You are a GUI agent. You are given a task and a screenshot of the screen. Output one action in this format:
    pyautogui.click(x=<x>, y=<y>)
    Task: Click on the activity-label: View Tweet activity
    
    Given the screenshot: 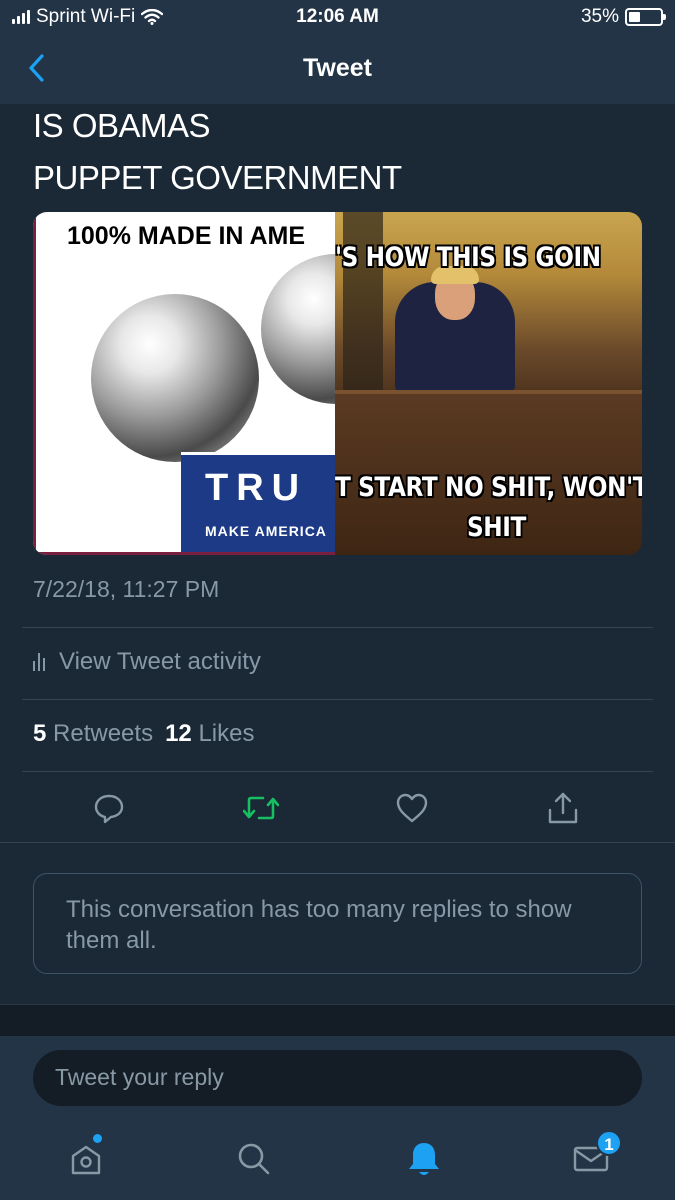 What is the action you would take?
    pyautogui.click(x=160, y=661)
    